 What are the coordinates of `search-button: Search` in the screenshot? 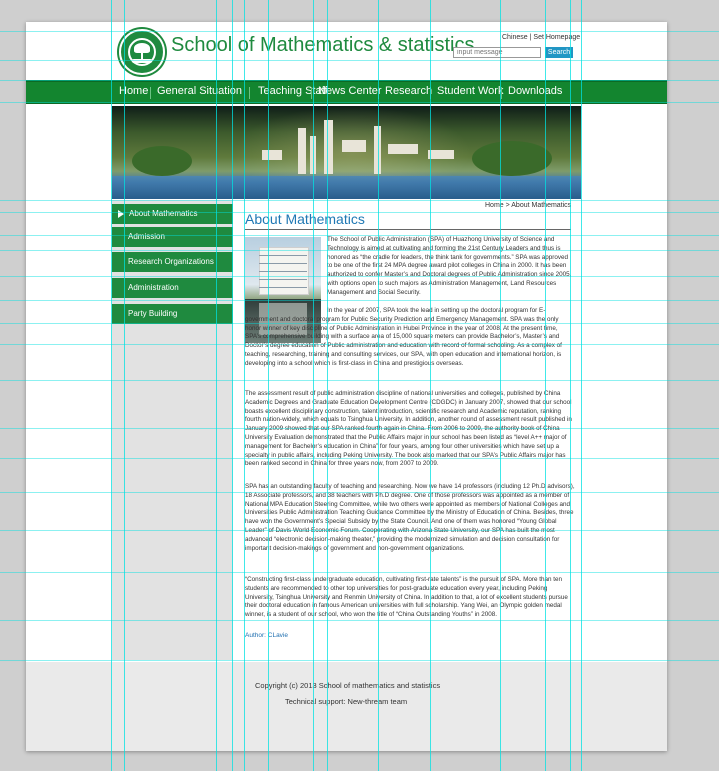 It's located at (559, 52).